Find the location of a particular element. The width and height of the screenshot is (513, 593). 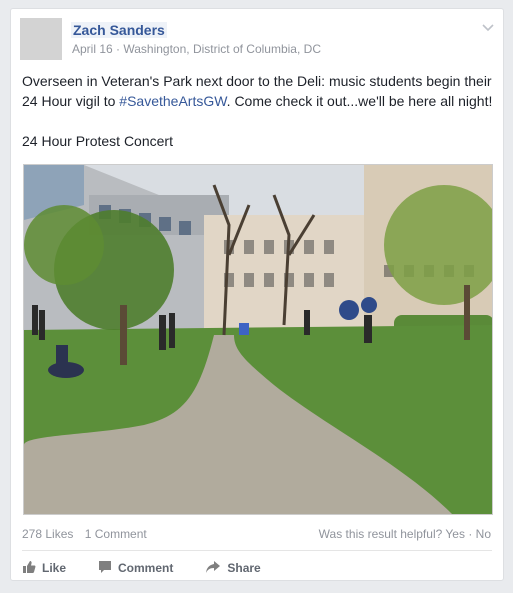

comment-label: Comment is located at coordinates (146, 568).